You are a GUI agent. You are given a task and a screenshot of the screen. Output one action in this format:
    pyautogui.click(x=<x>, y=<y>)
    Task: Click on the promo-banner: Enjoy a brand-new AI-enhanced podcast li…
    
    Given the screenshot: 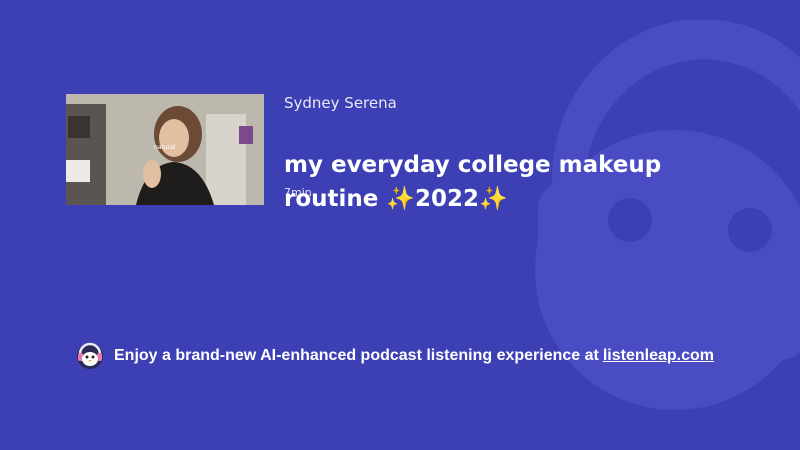 What is the action you would take?
    pyautogui.click(x=395, y=355)
    